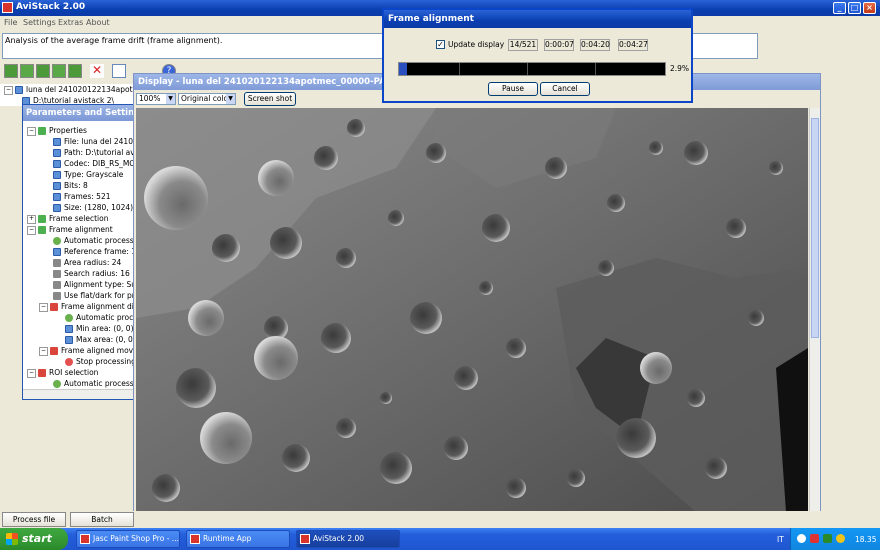 Image resolution: width=880 pixels, height=550 pixels. Describe the element at coordinates (270, 99) in the screenshot. I see `screenshot-button: Screen shot` at that location.